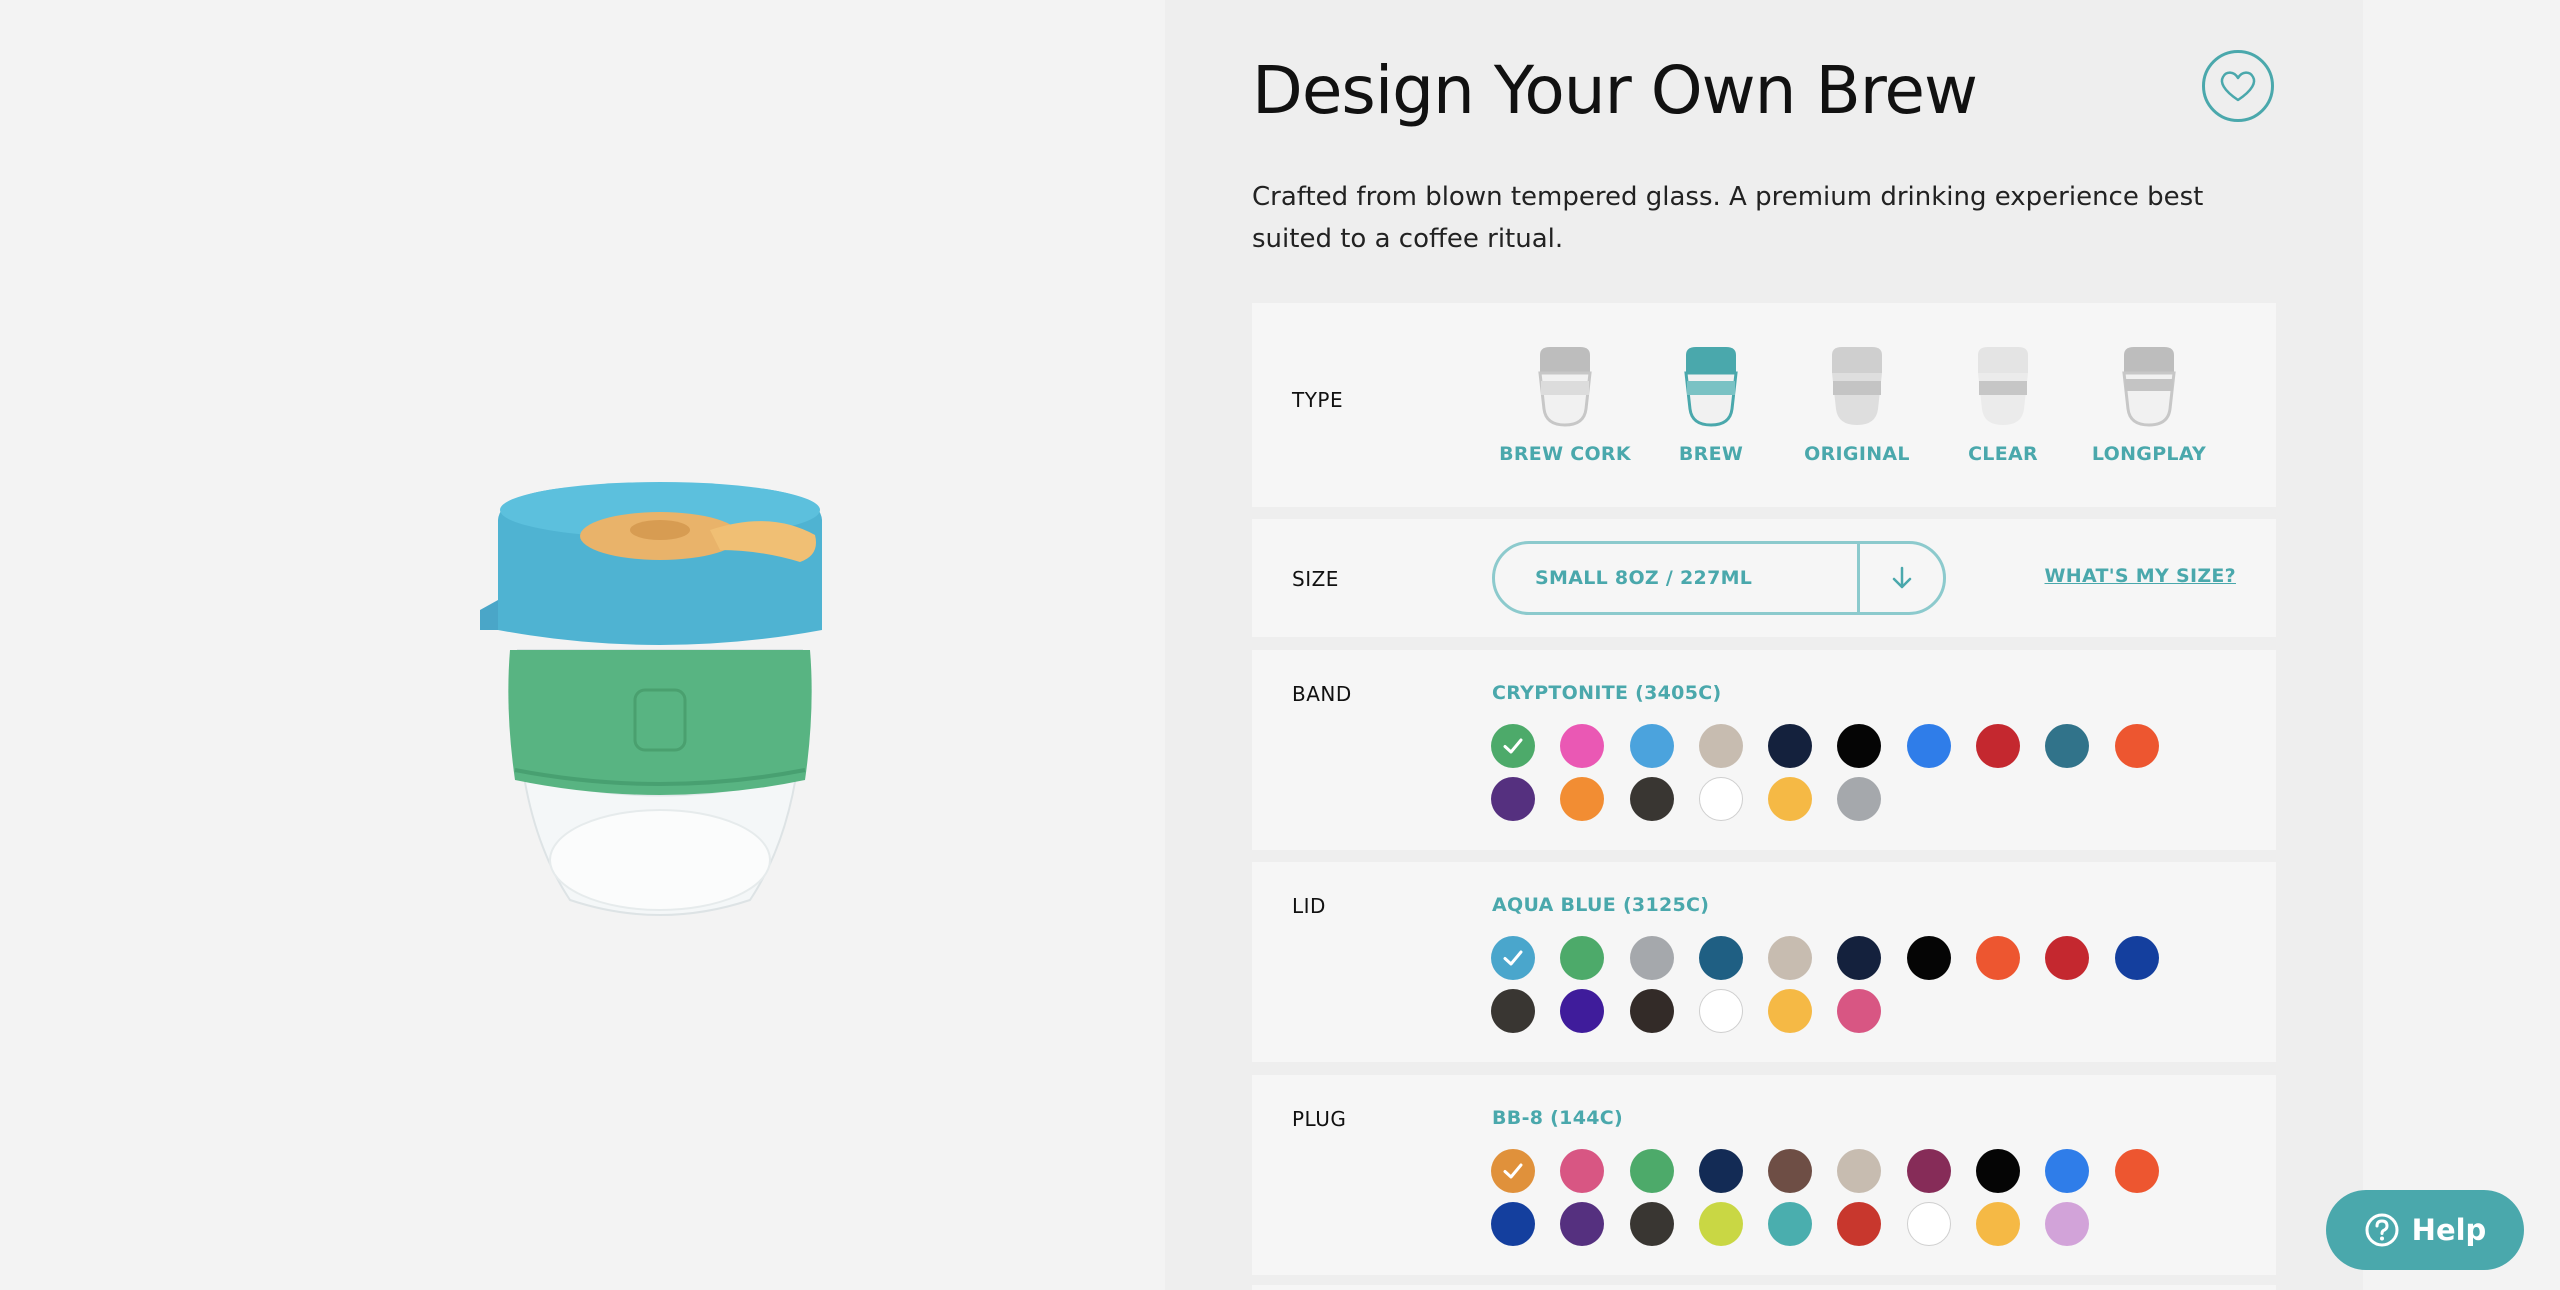  I want to click on type-option-brew-cork: BREW CORK, so click(1565, 405).